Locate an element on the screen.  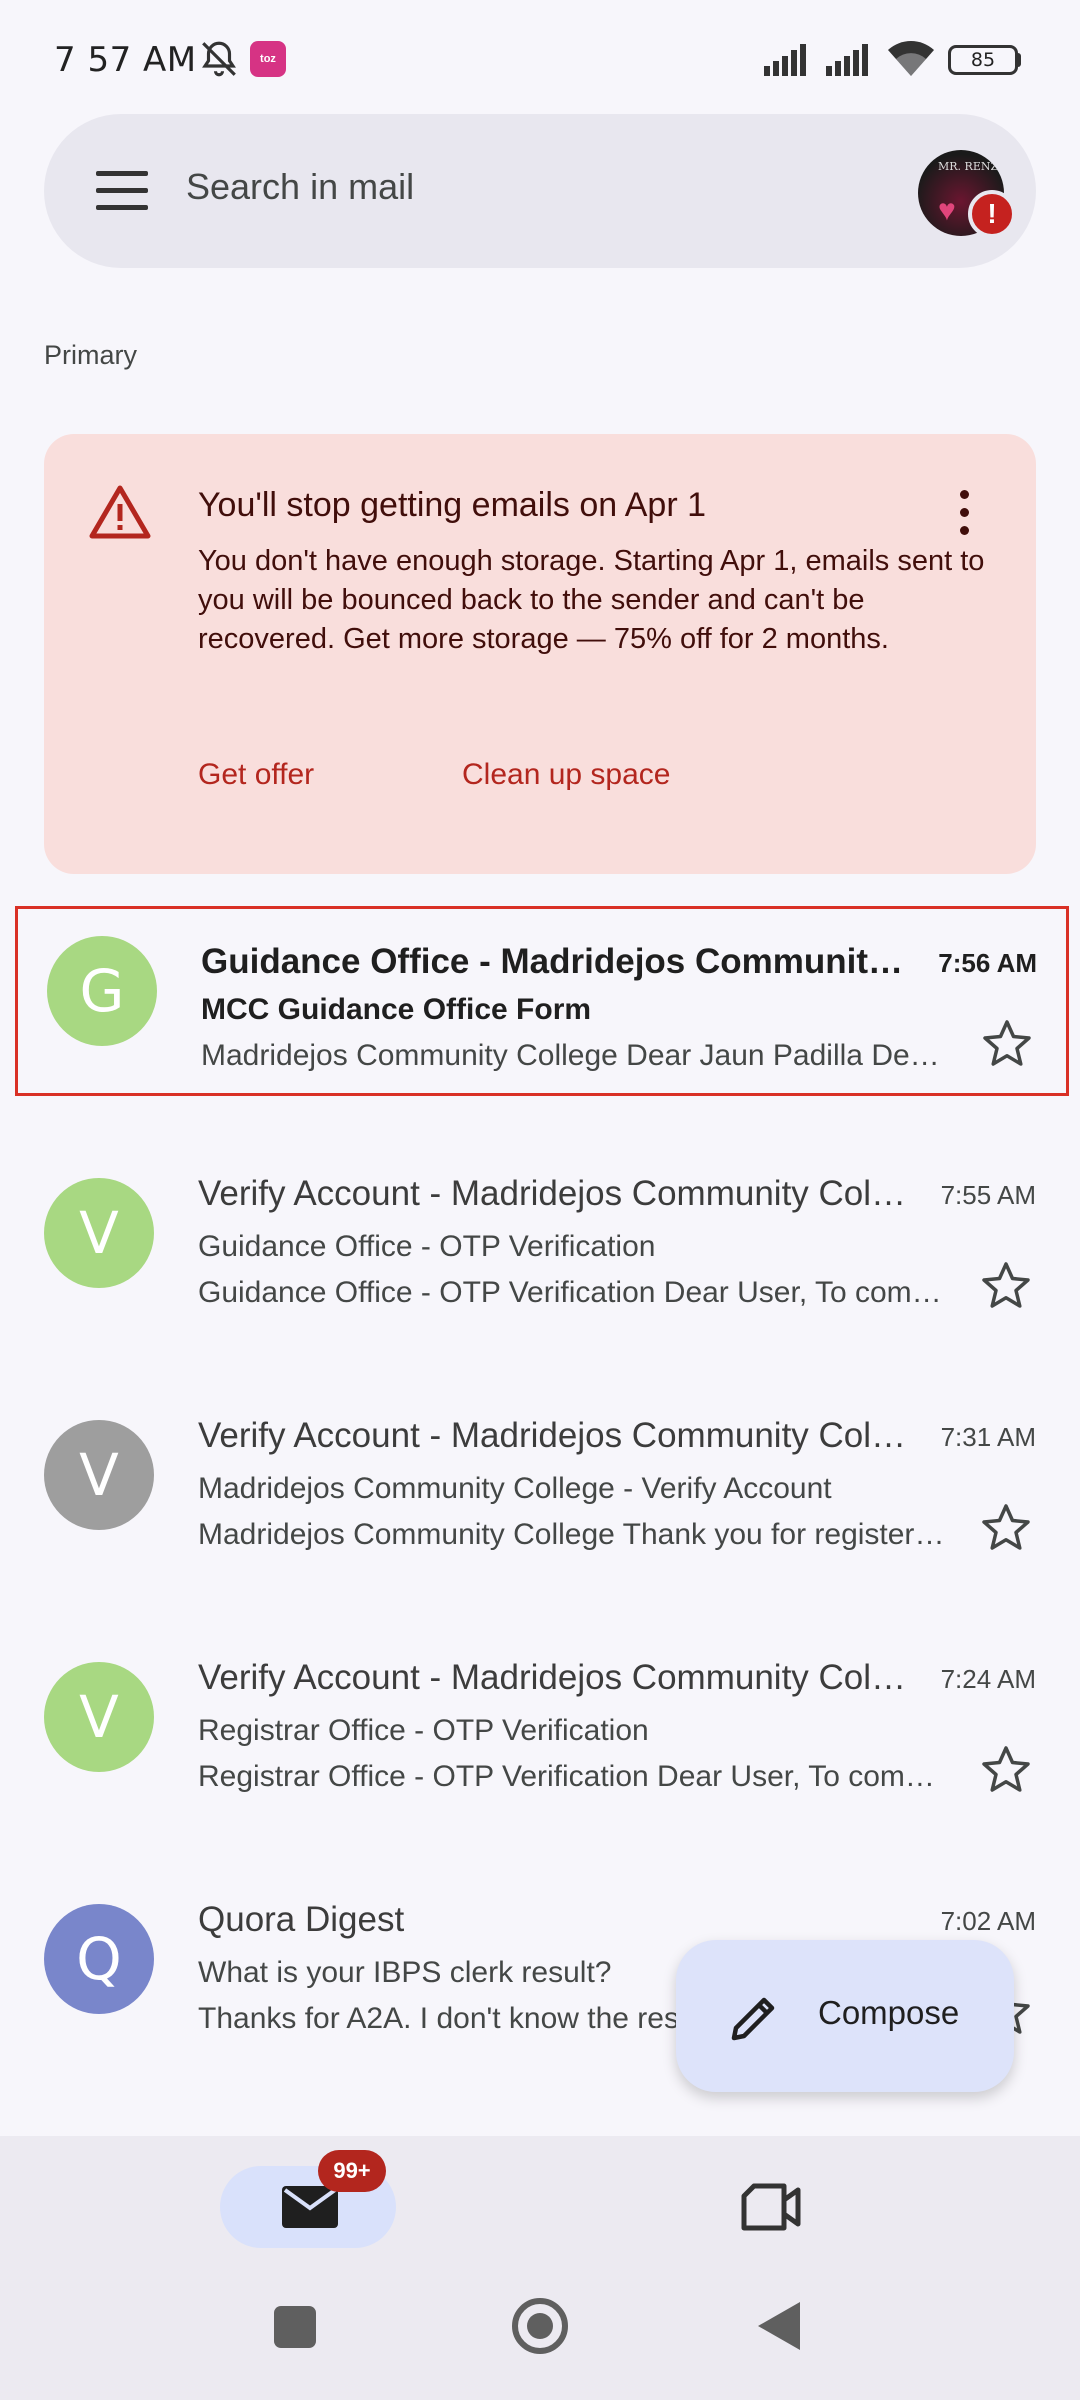
battery-tip is located at coordinates (1018, 60).